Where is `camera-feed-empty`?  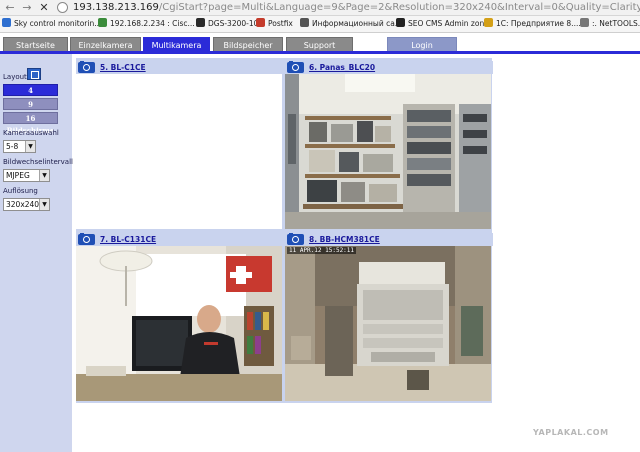
camera-feed-empty is located at coordinates (179, 151).